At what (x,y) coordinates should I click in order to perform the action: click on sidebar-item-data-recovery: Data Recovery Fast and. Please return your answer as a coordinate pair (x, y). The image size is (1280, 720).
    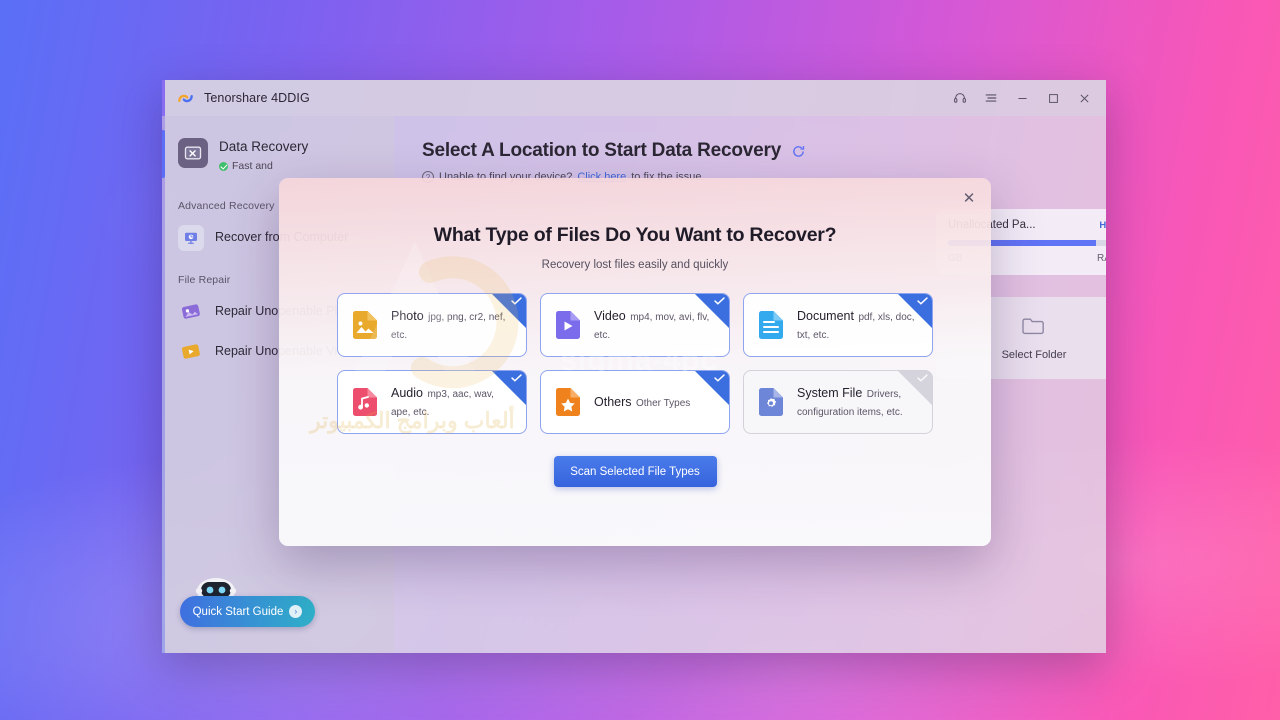
    Looking at the image, I should click on (278, 156).